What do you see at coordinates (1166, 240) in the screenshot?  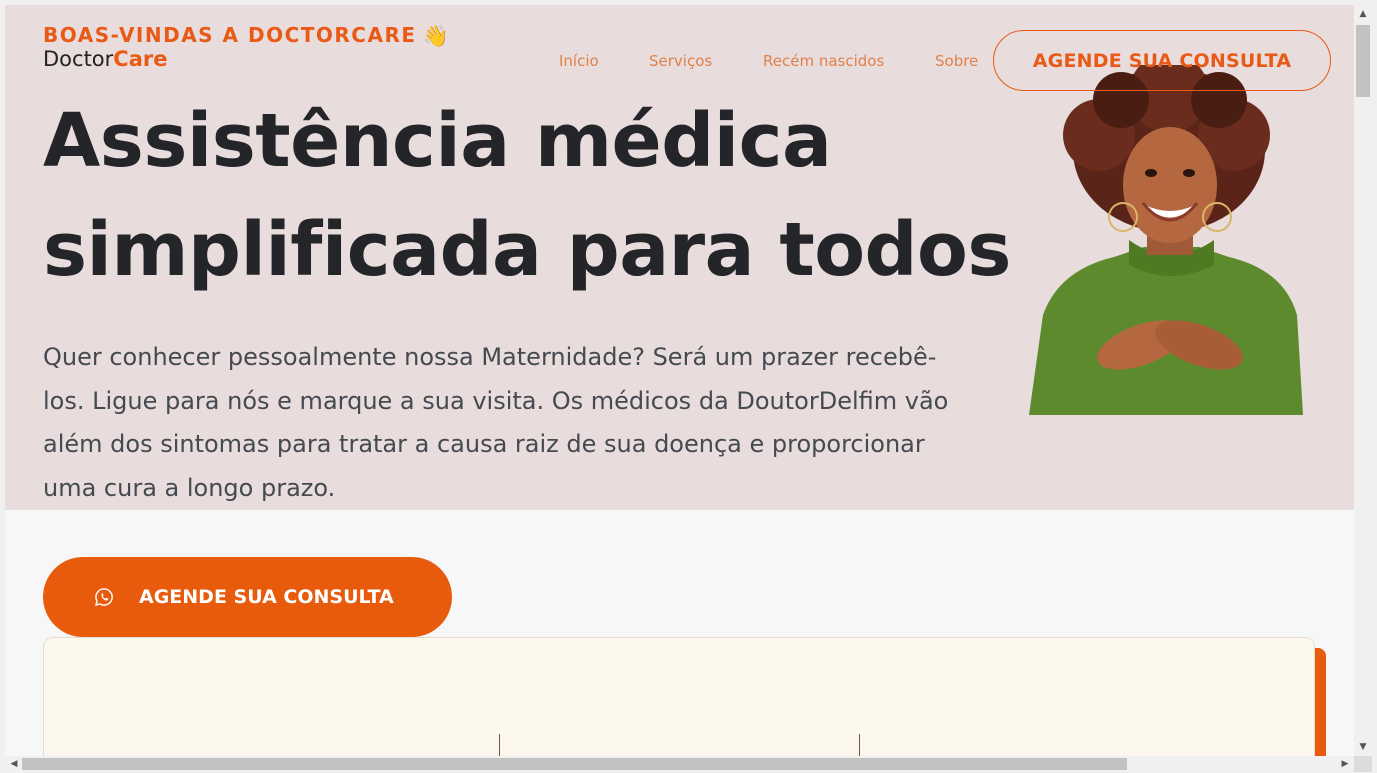 I see `hero-woman-image` at bounding box center [1166, 240].